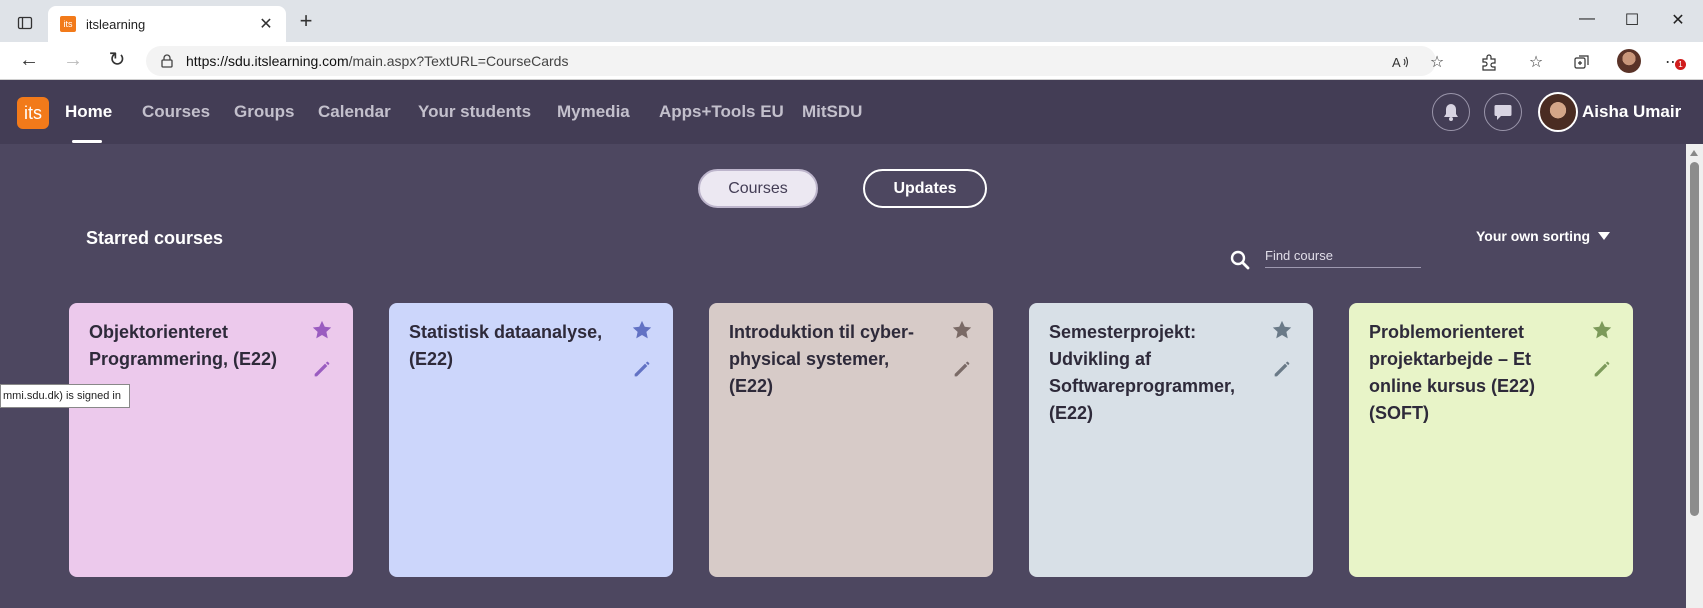 The height and width of the screenshot is (608, 1703). Describe the element at coordinates (531, 440) in the screenshot. I see `course-card: Statistisk dataanalyse, (E22)` at that location.